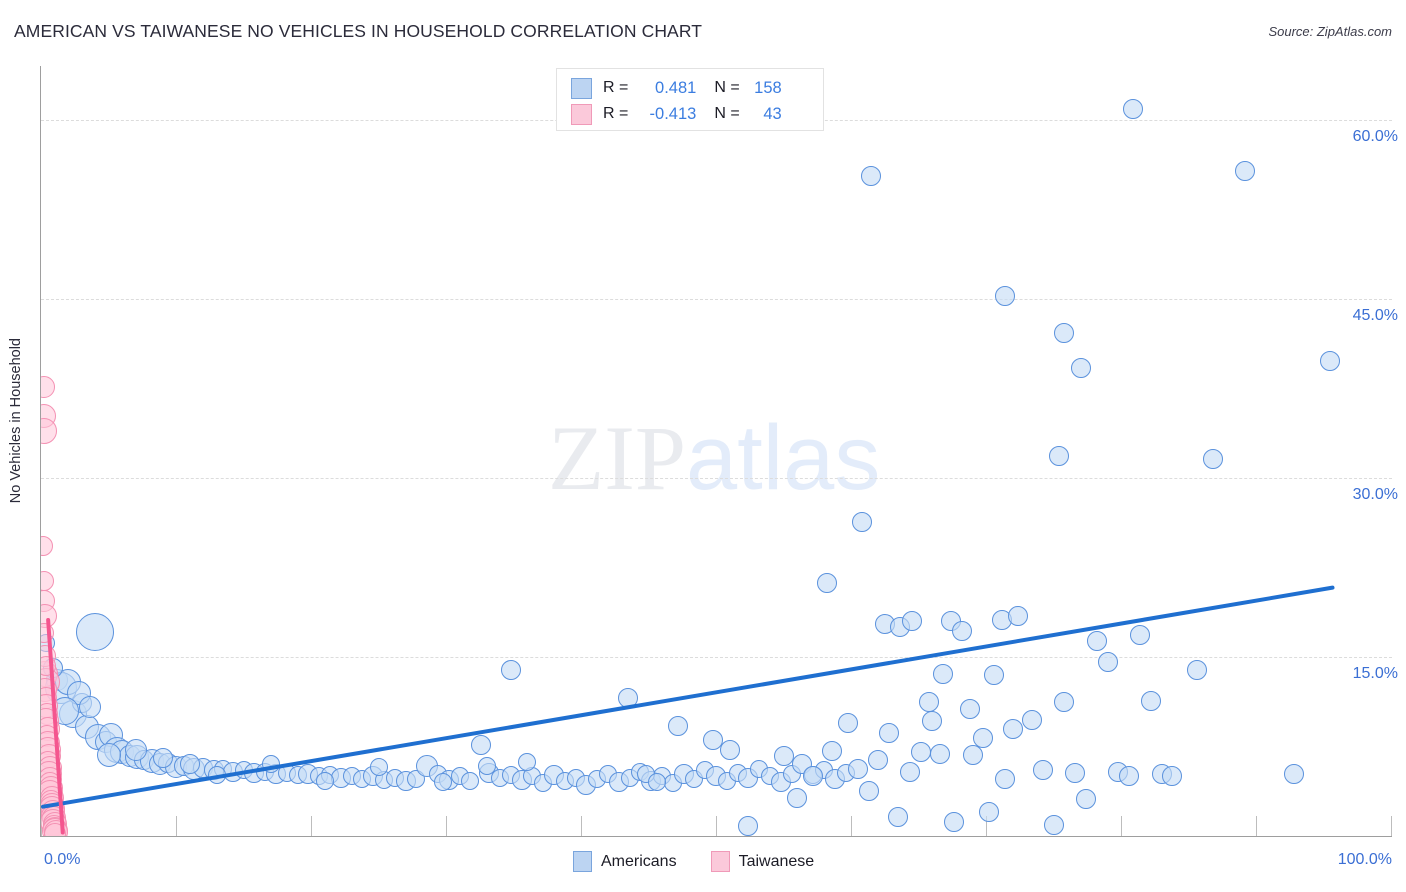 The width and height of the screenshot is (1406, 892). I want to click on y-axis-title: No Vehicles in Household, so click(16, 421).